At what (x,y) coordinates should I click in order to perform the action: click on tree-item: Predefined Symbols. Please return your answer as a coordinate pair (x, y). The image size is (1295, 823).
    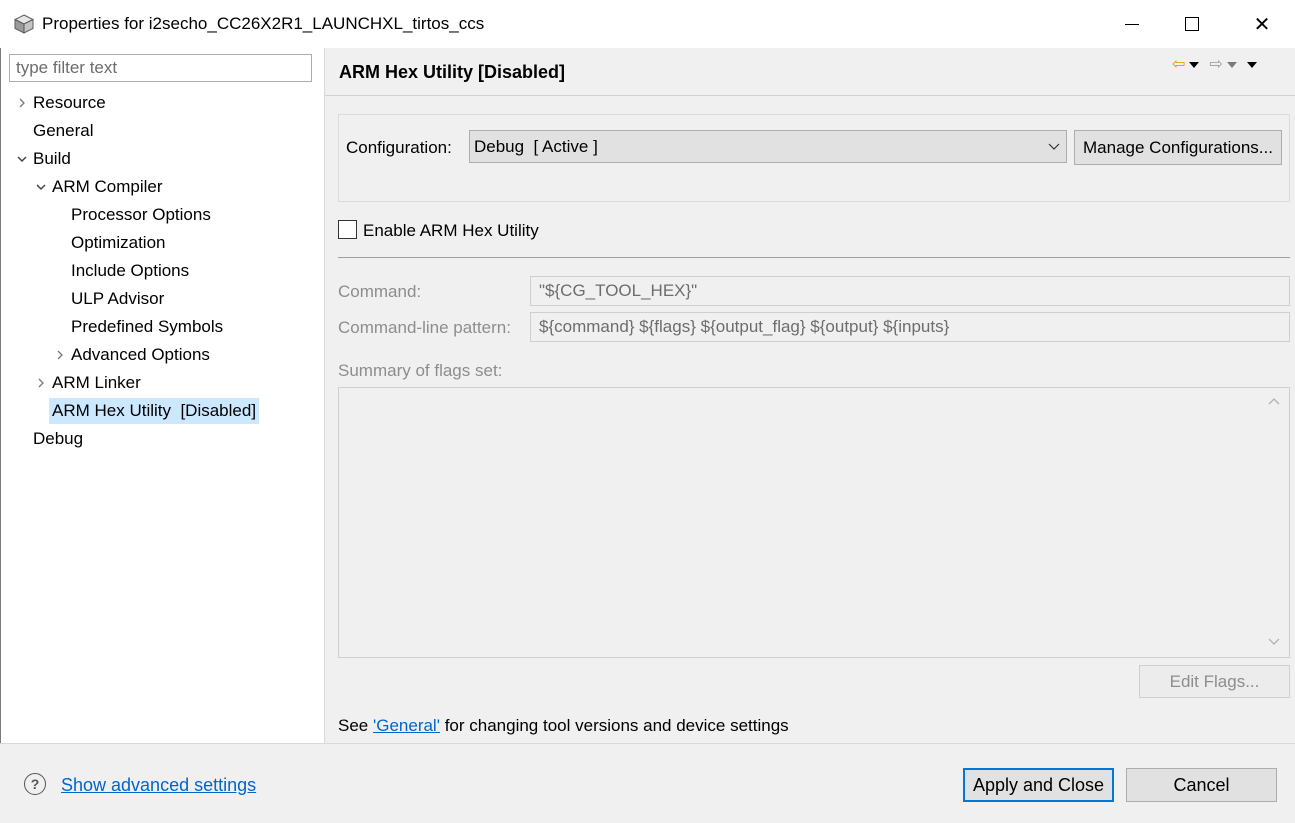
    Looking at the image, I should click on (147, 327).